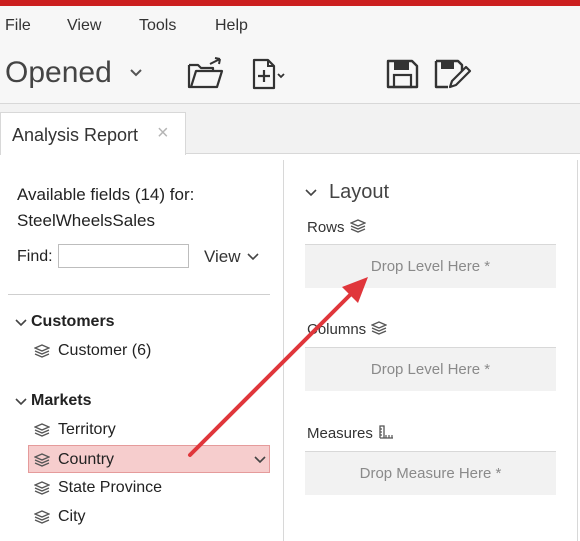 This screenshot has height=541, width=580. Describe the element at coordinates (359, 192) in the screenshot. I see `layout-title: Layout` at that location.